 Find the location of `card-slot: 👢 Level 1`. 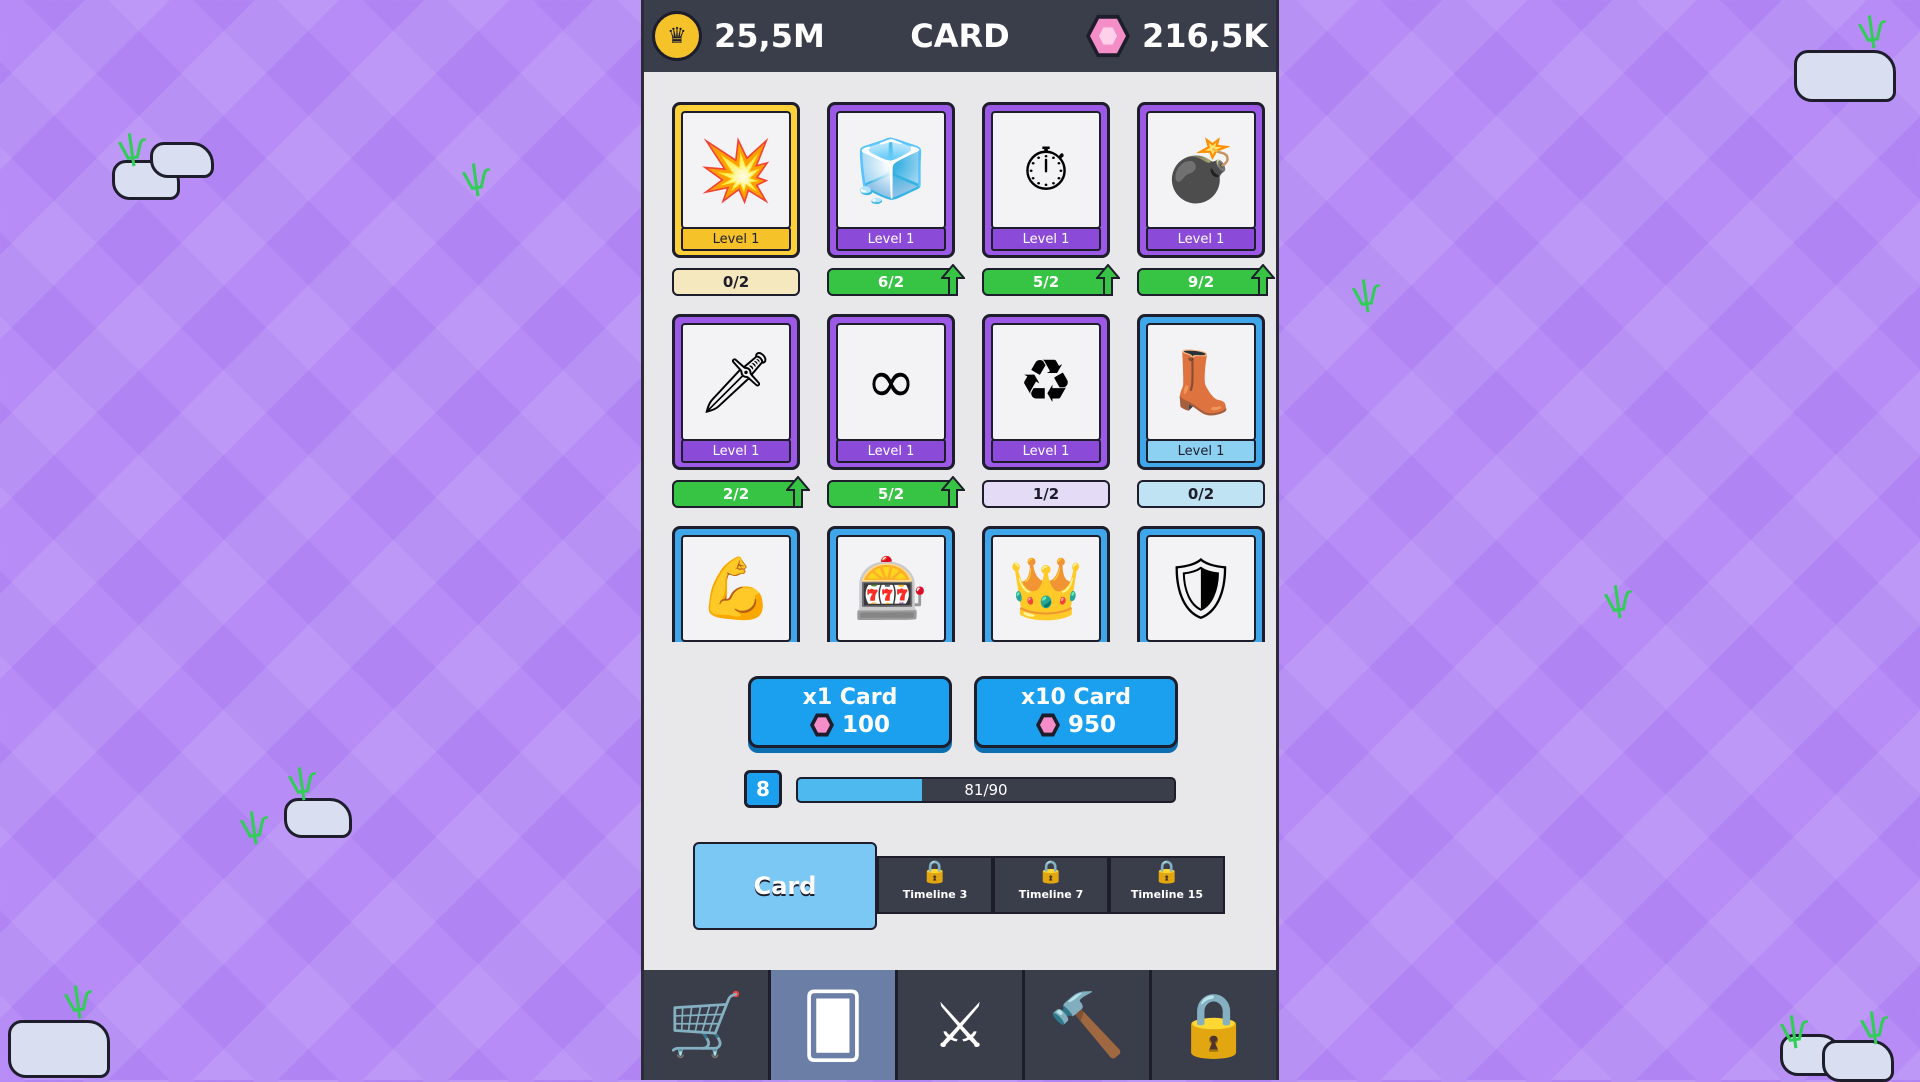

card-slot: 👢 Level 1 is located at coordinates (1201, 392).